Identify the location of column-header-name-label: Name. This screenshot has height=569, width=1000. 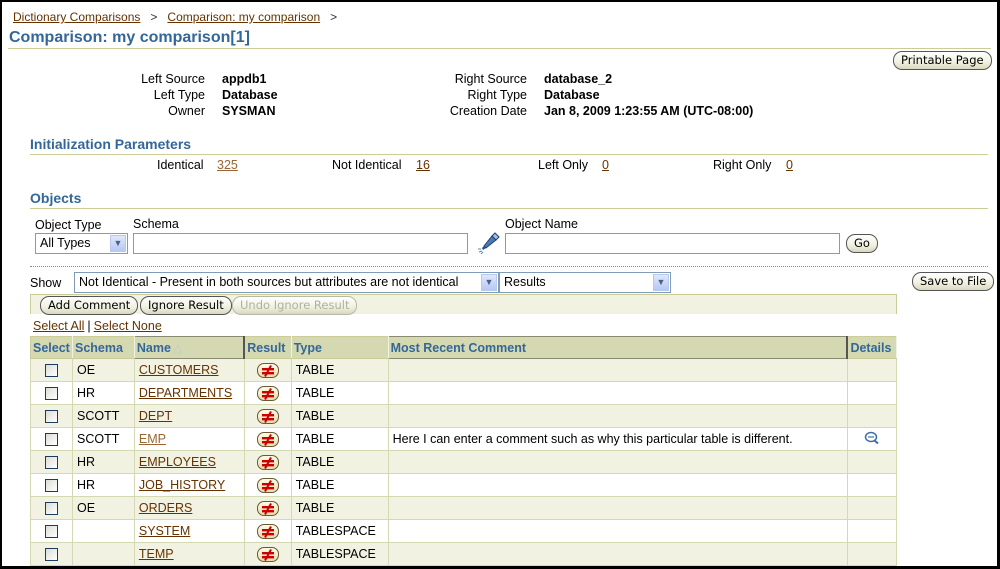
(153, 348).